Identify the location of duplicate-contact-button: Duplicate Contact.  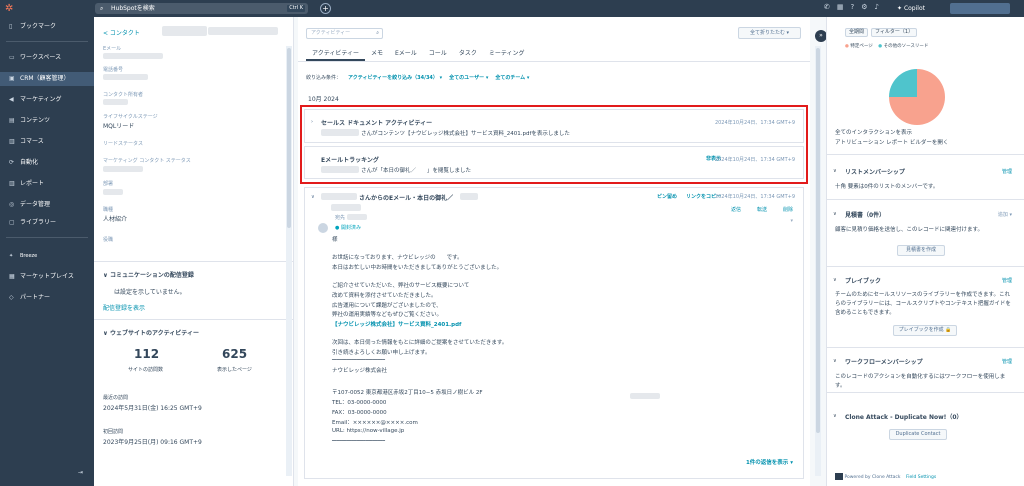
(918, 434).